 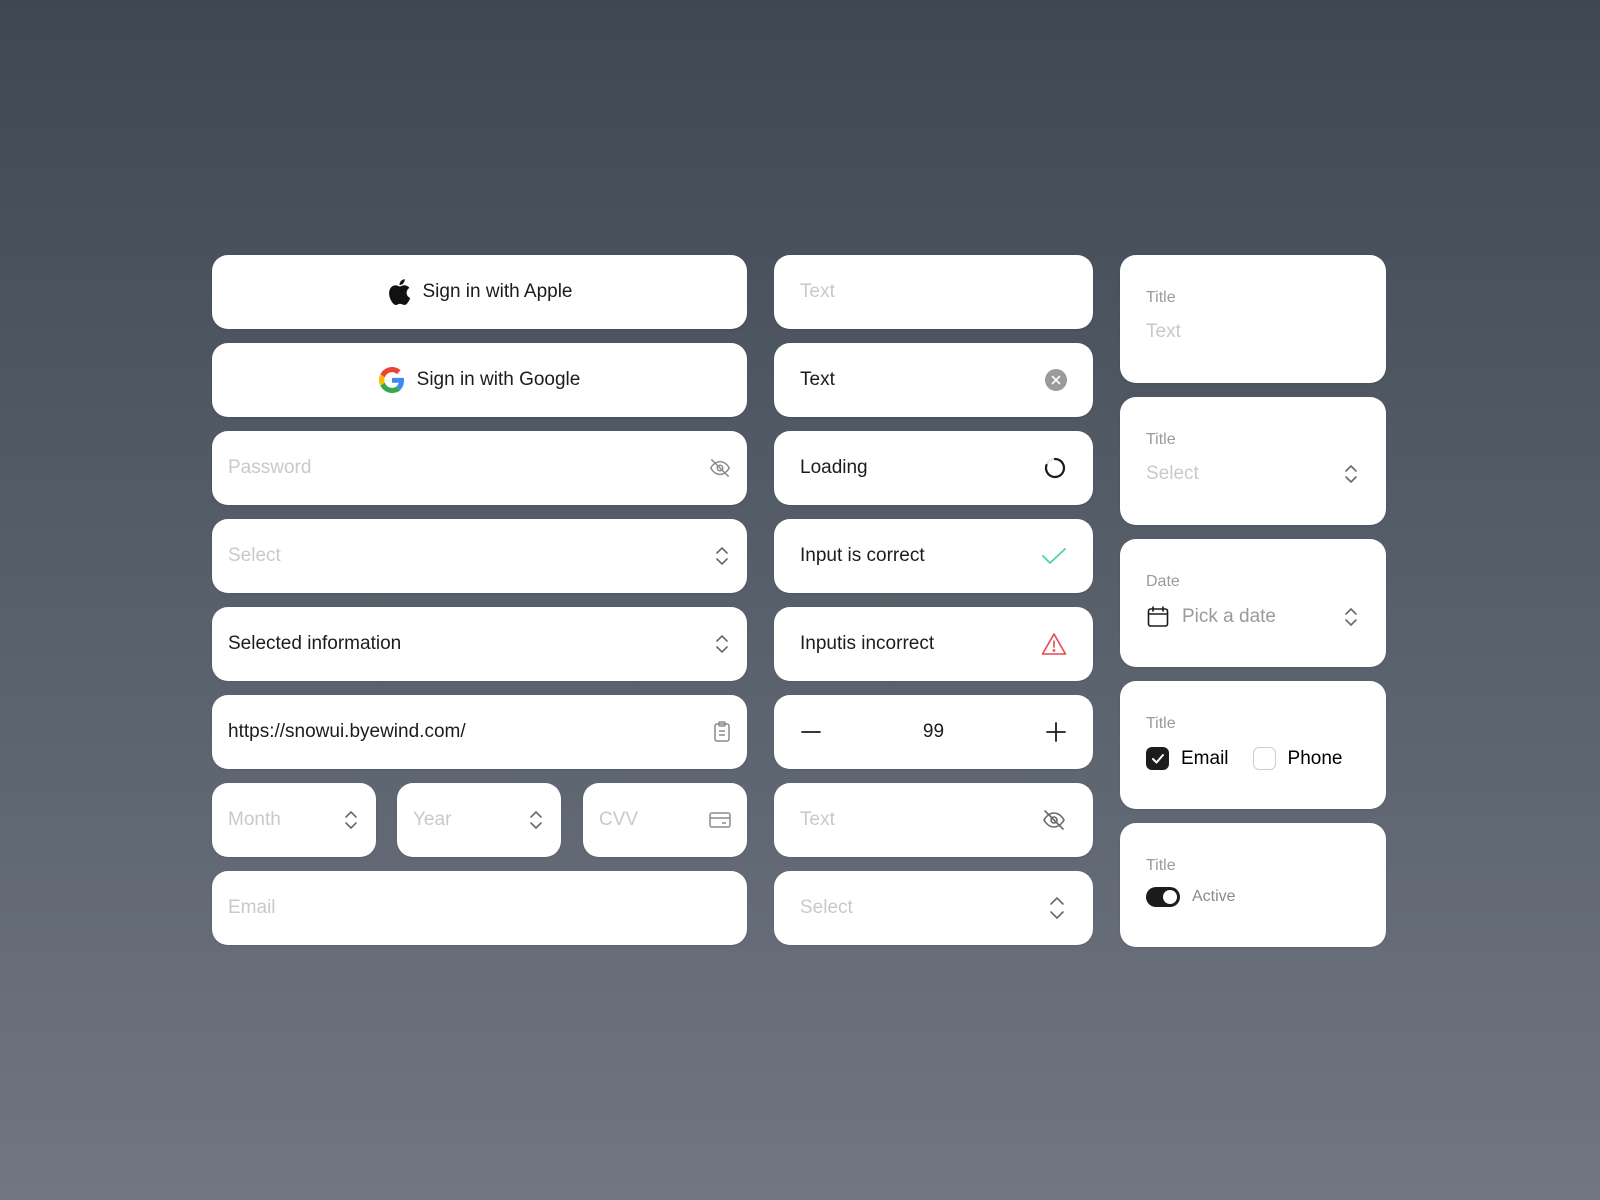 I want to click on check-icon, so click(x=1054, y=556).